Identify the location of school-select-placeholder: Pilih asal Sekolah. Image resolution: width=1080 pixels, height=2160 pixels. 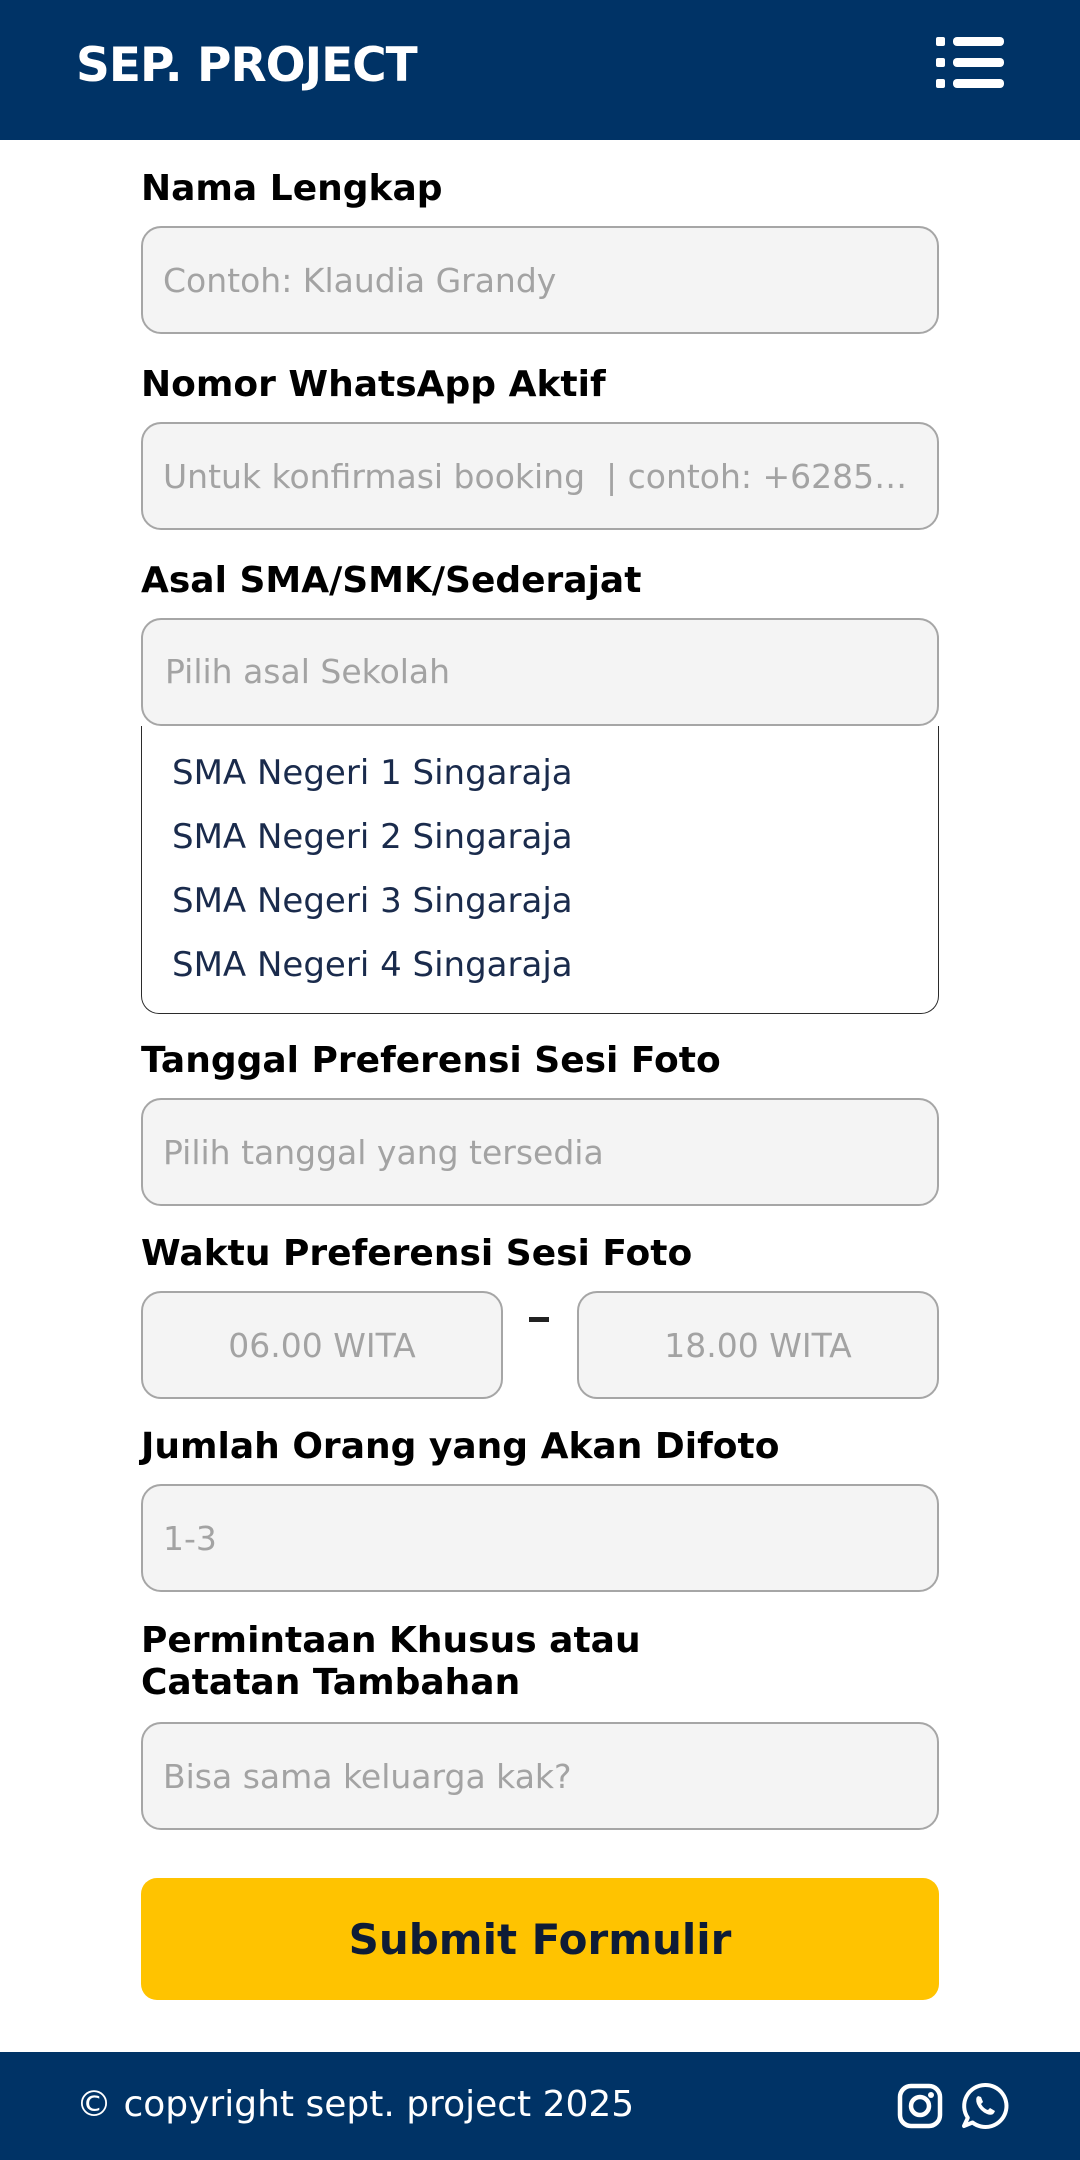
(308, 671).